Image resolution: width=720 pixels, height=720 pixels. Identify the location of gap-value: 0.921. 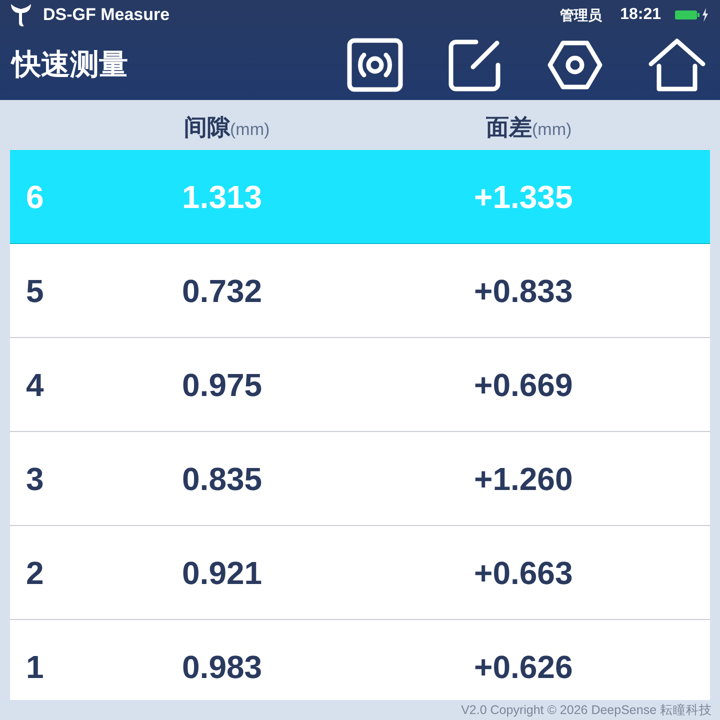
(222, 573).